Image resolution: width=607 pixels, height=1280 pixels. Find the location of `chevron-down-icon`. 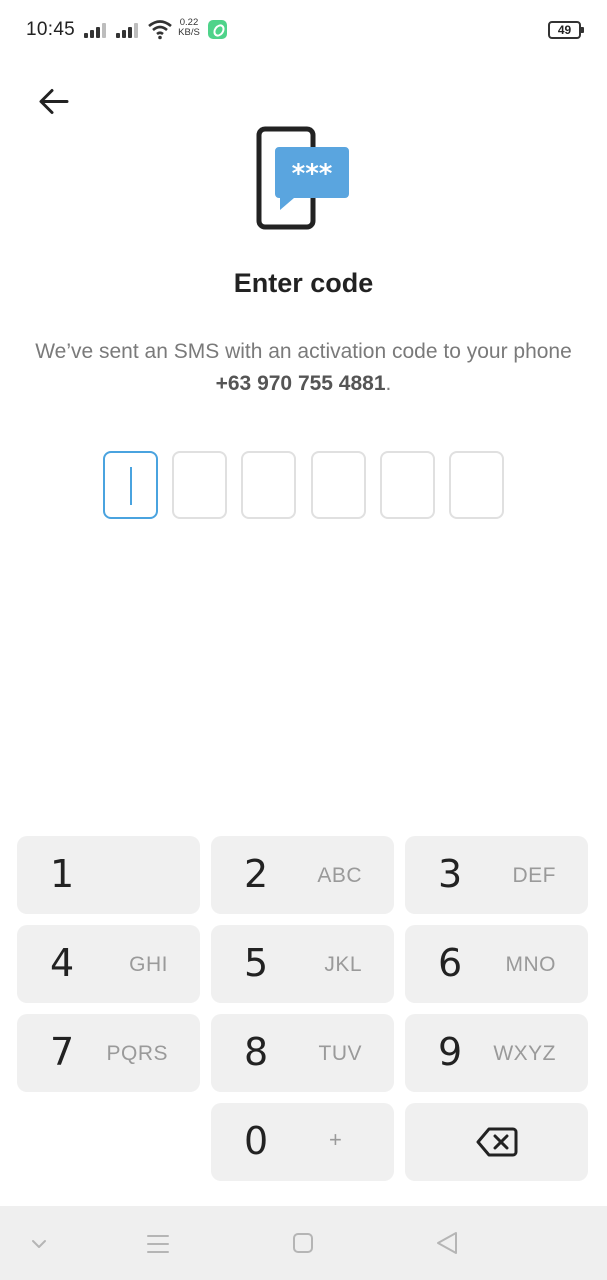

chevron-down-icon is located at coordinates (39, 1244).